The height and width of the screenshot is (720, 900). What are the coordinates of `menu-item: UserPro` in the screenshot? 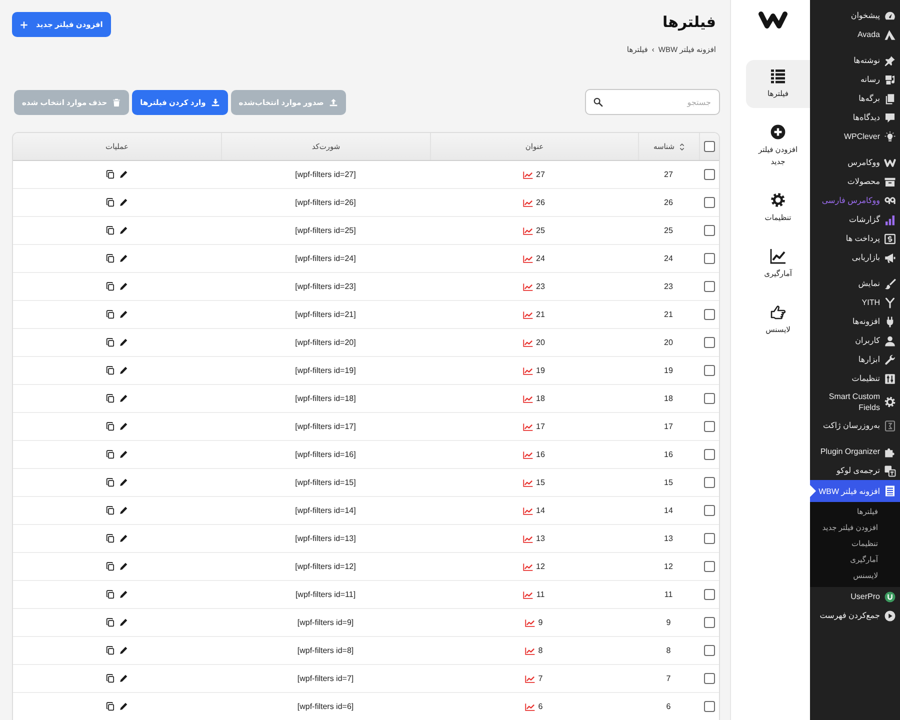 It's located at (855, 596).